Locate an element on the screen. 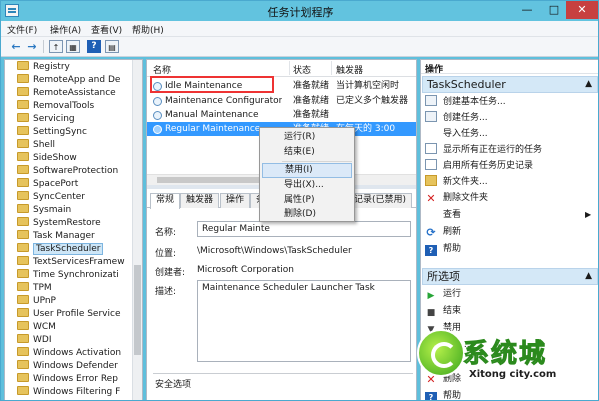 This screenshot has height=401, width=599. menu-file: 文件(F) is located at coordinates (22, 29).